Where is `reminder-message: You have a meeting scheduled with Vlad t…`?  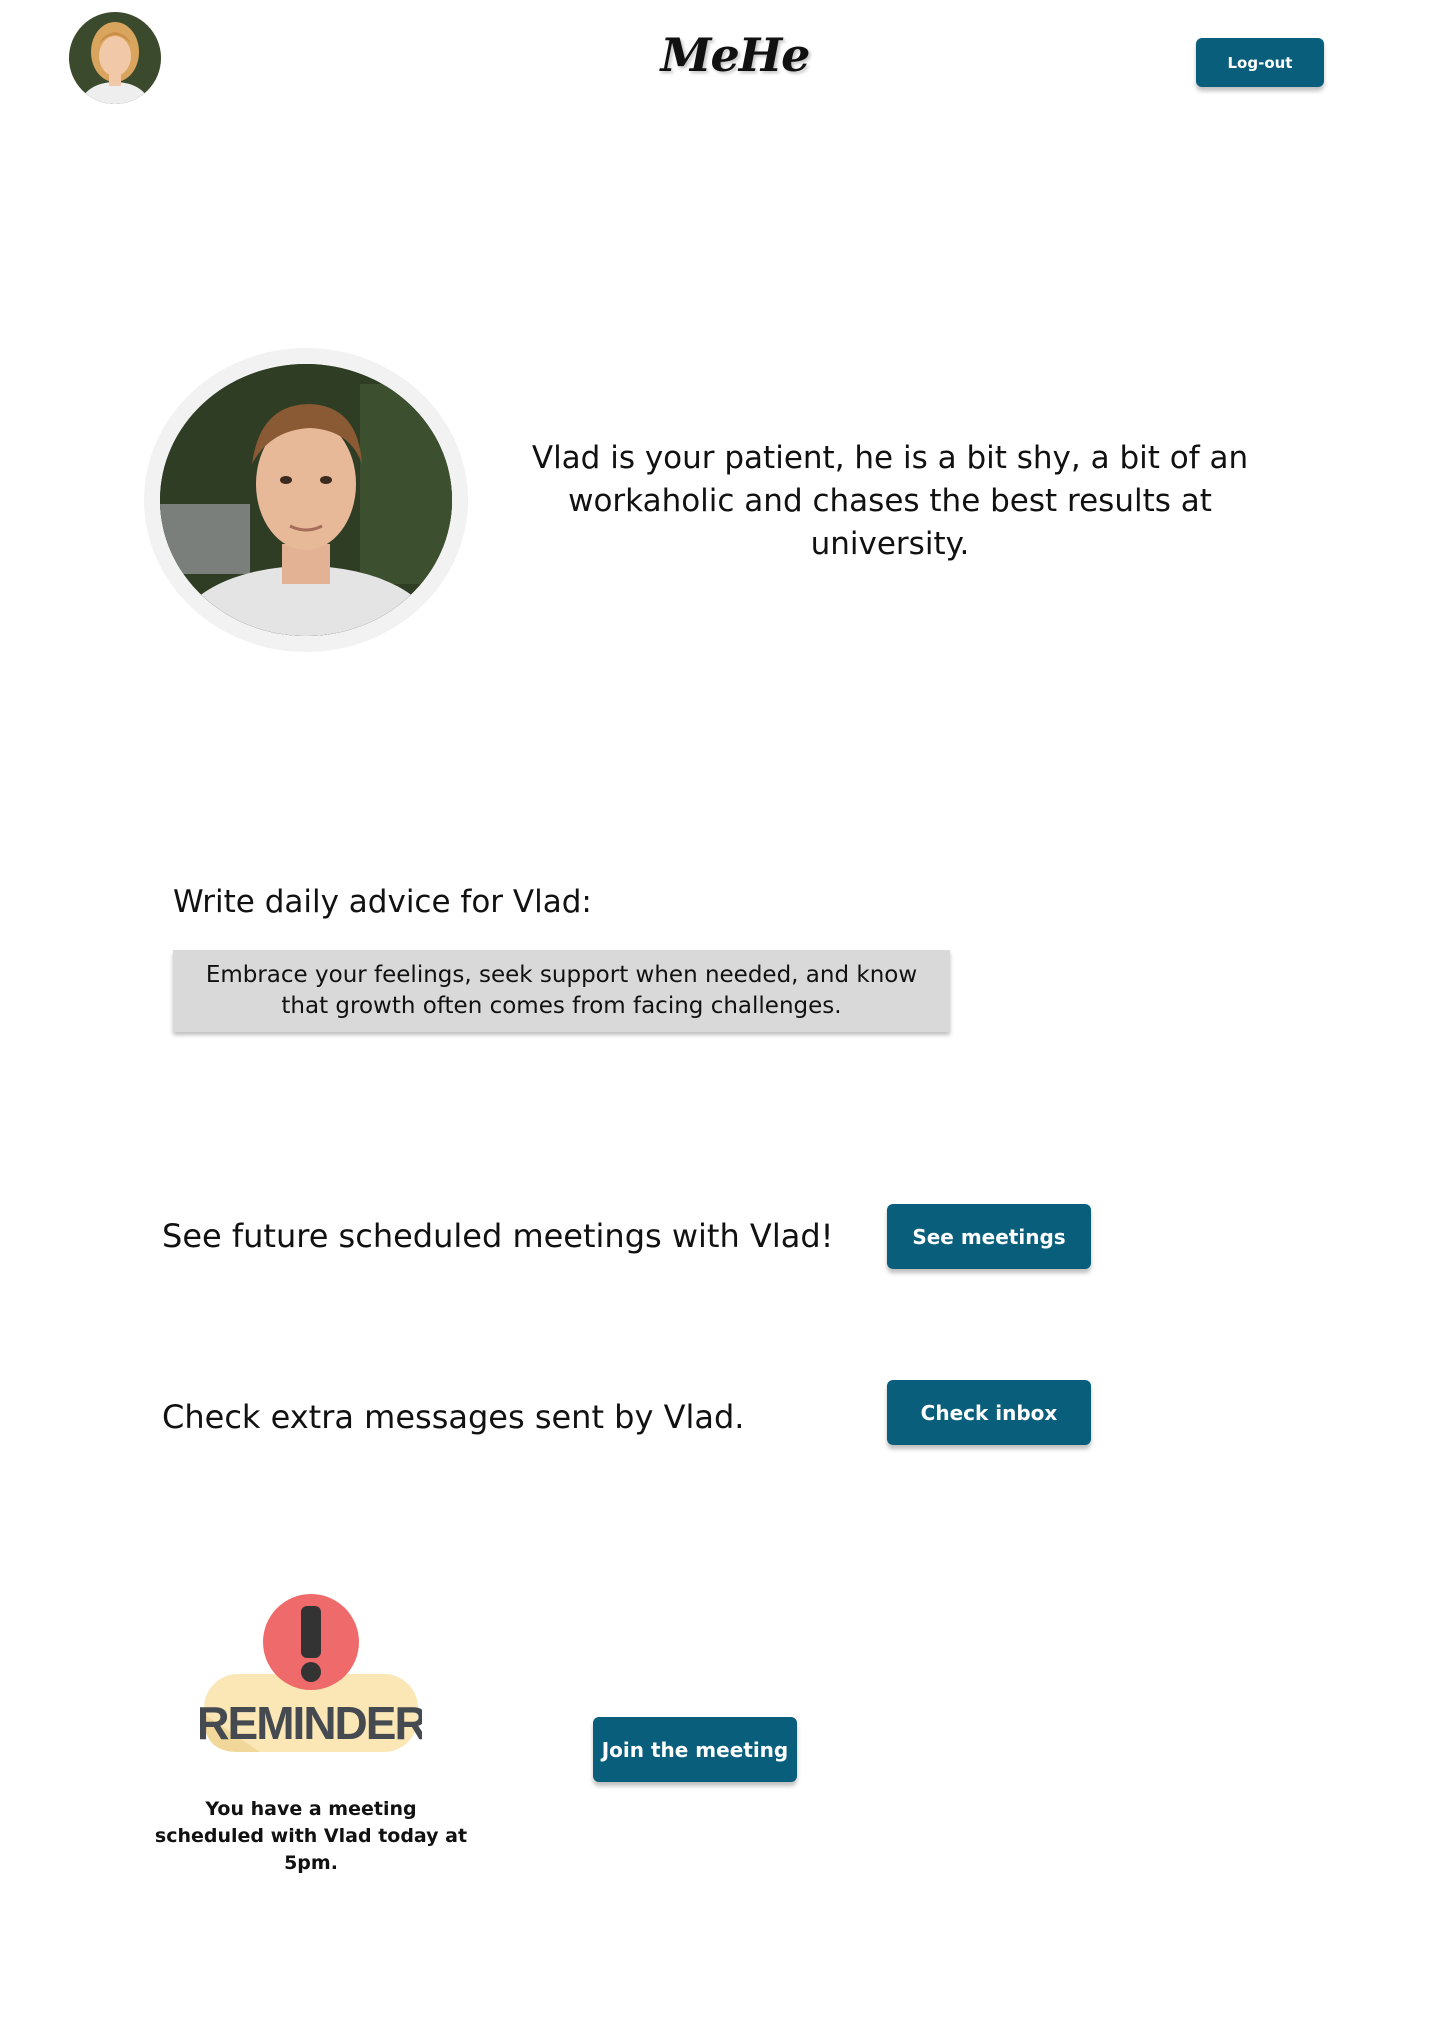
reminder-message: You have a meeting scheduled with Vlad t… is located at coordinates (311, 1836).